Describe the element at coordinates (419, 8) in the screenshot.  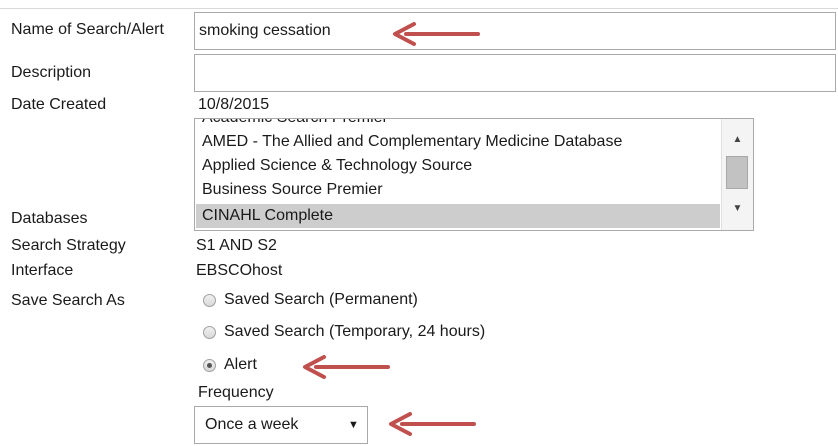
I see `top-divider` at that location.